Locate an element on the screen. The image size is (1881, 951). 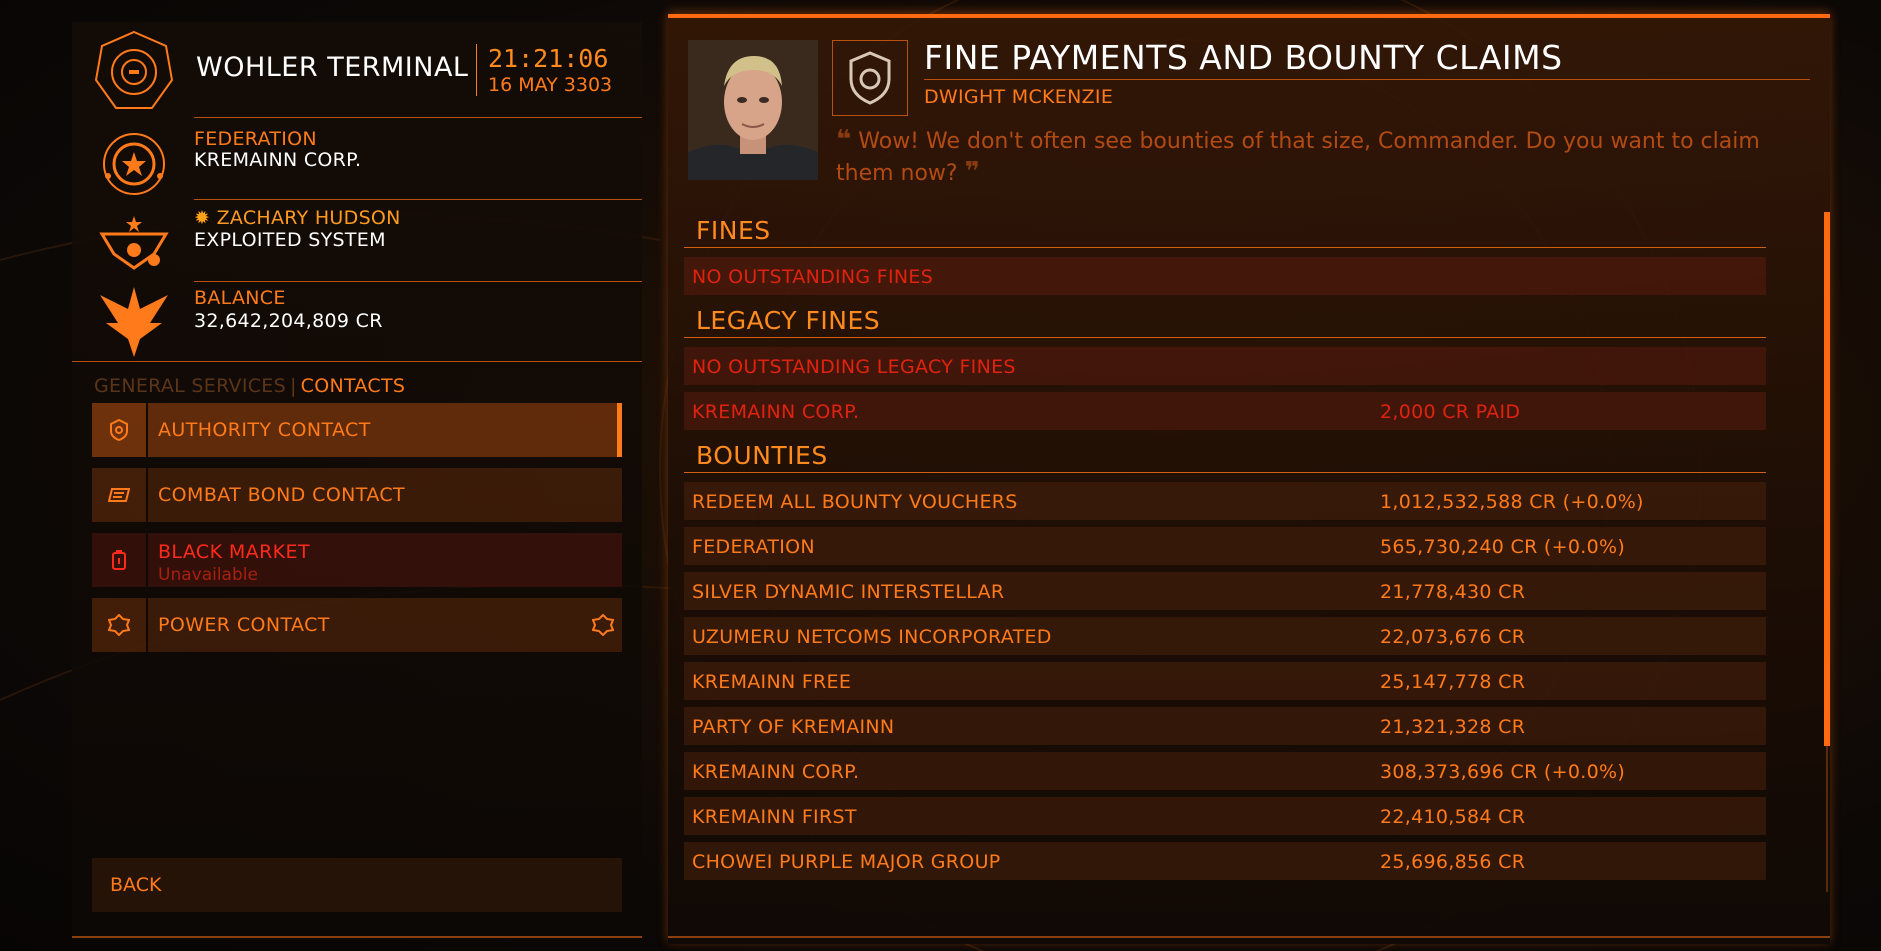
black-market-icon is located at coordinates (119, 560).